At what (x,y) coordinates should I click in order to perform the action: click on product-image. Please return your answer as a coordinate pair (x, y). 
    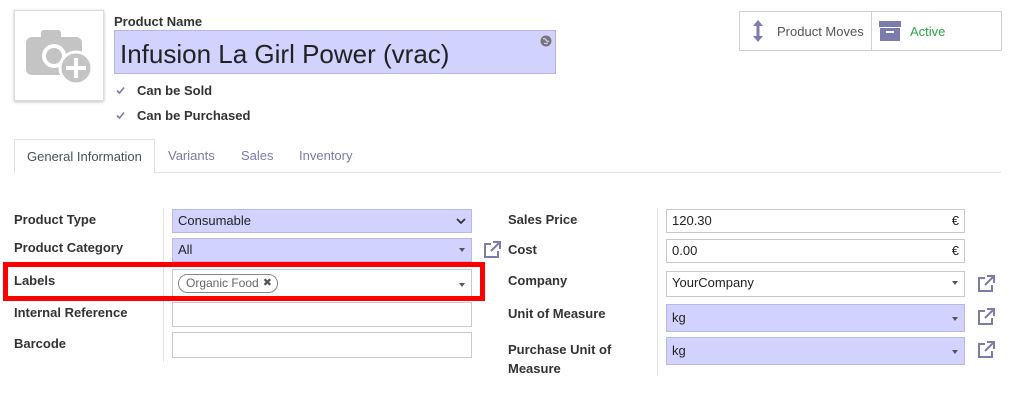
    Looking at the image, I should click on (59, 55).